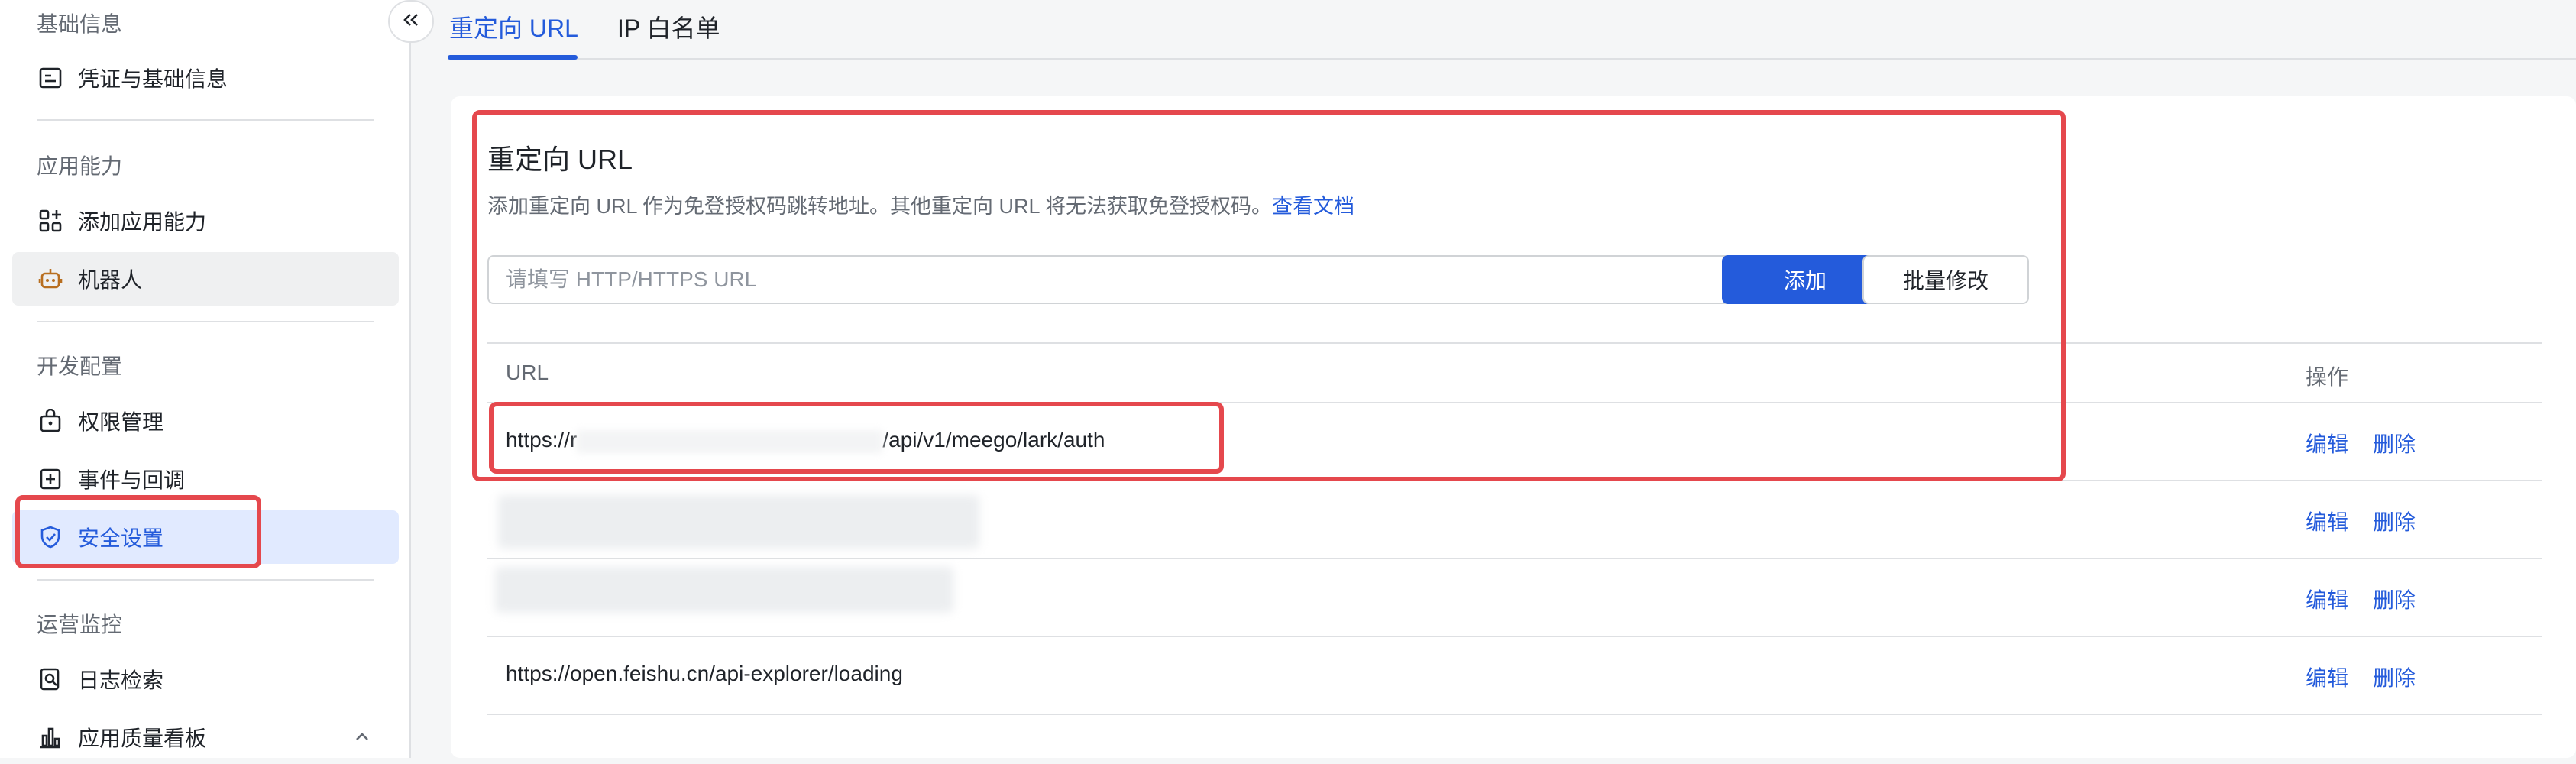 Image resolution: width=2576 pixels, height=764 pixels. I want to click on group-title-basic: 基础信息, so click(80, 24).